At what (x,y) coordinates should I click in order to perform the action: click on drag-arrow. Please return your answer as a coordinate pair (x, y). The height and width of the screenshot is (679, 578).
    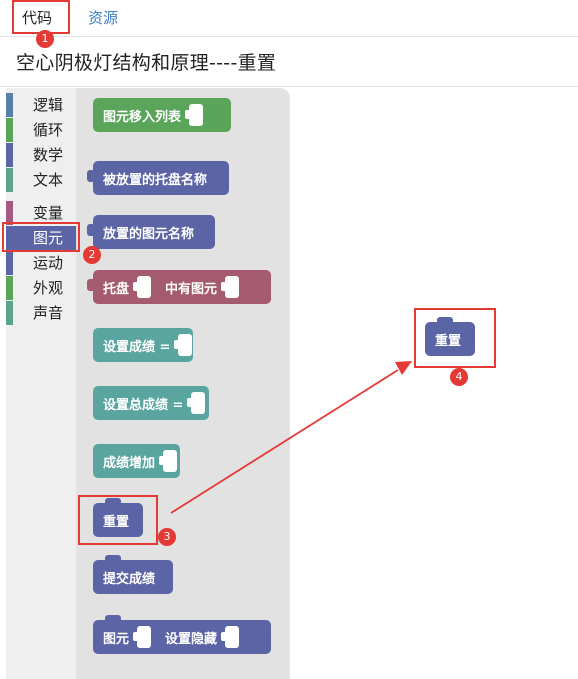
    Looking at the image, I should click on (291, 437).